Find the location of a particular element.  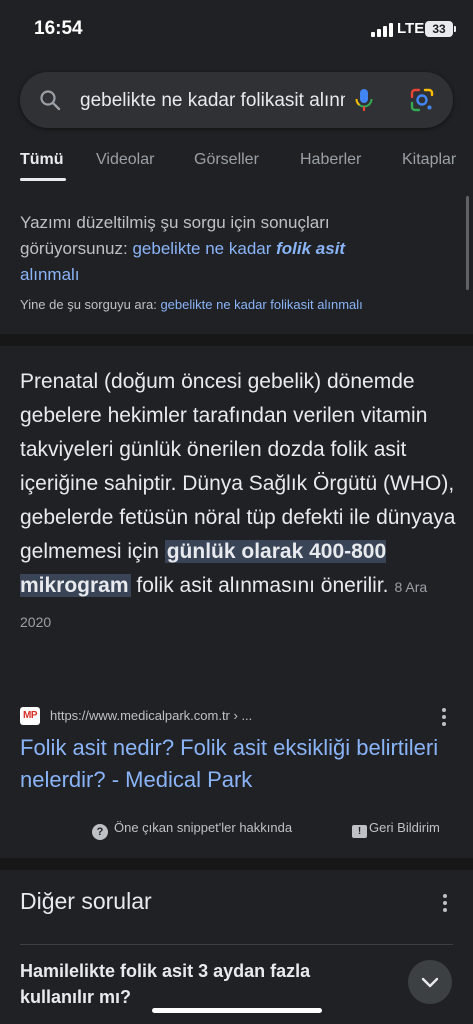

tab-images: Görseller is located at coordinates (226, 160).